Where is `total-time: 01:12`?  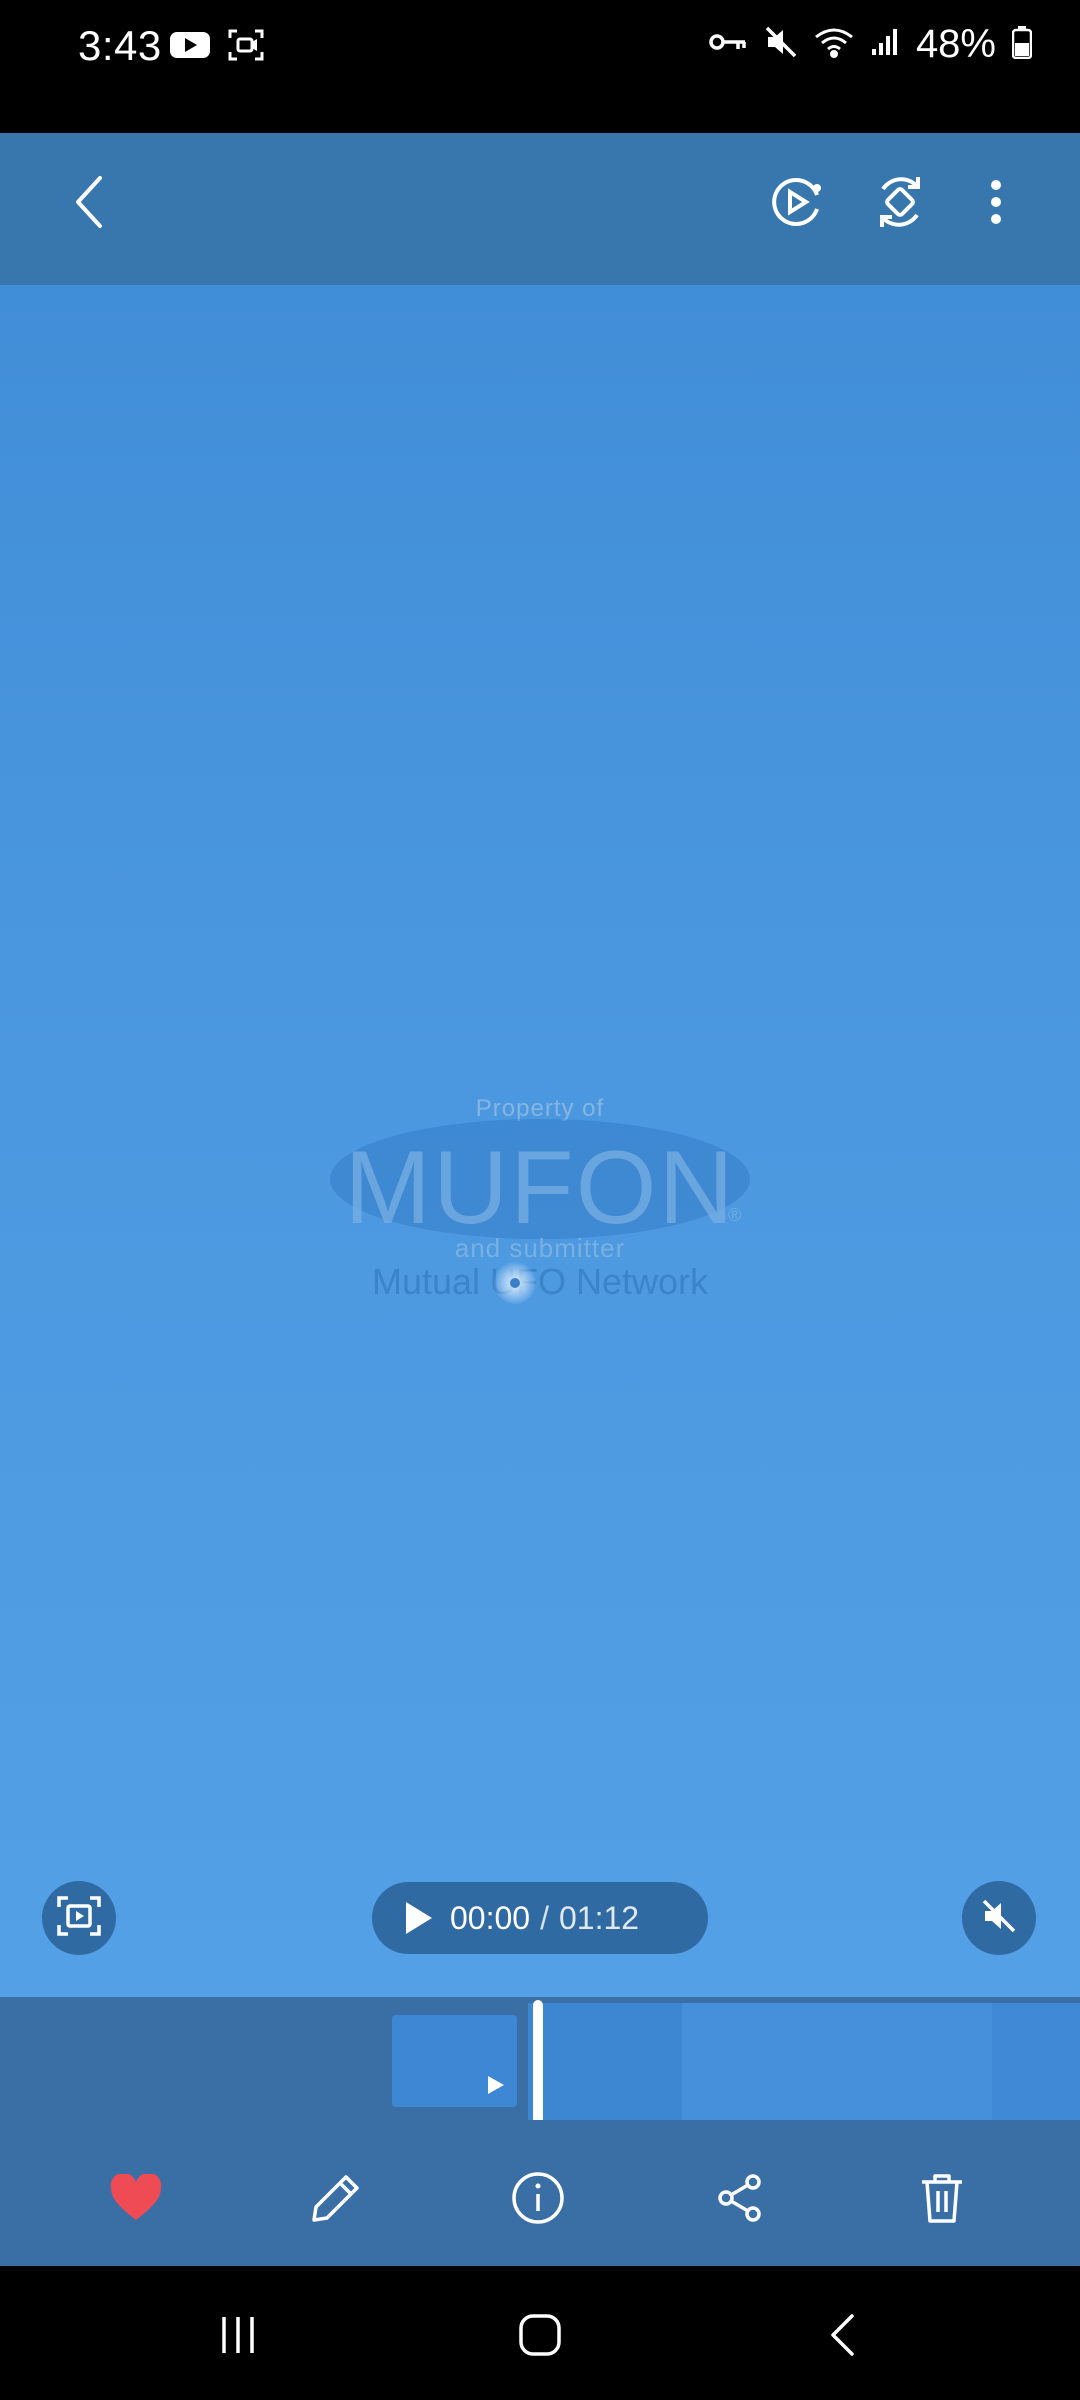
total-time: 01:12 is located at coordinates (599, 1917).